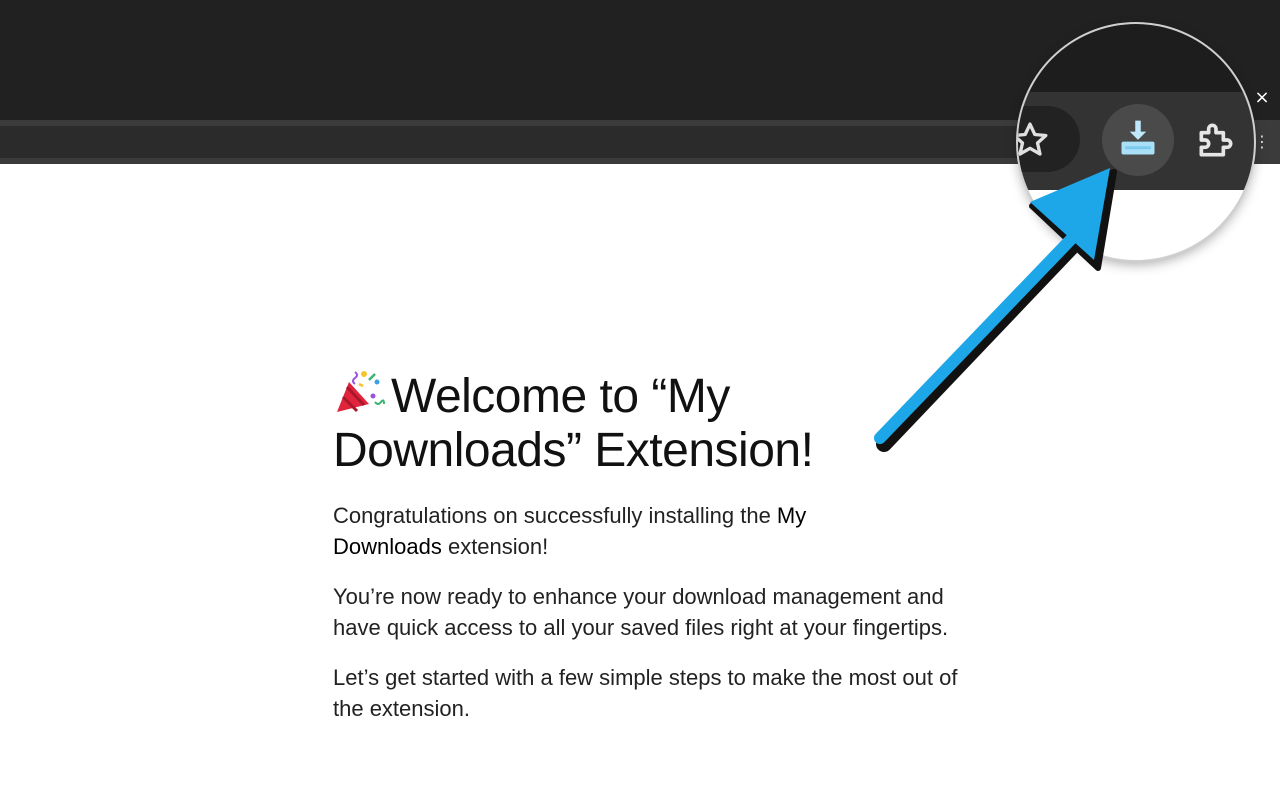  I want to click on page-title: Welcome to “My Downloads” Extension!, so click(658, 423).